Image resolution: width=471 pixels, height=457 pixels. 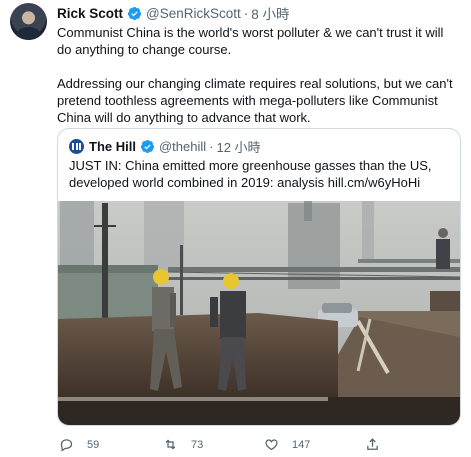 I want to click on quoted-tweet-timestamp: 12 小時, so click(x=238, y=147).